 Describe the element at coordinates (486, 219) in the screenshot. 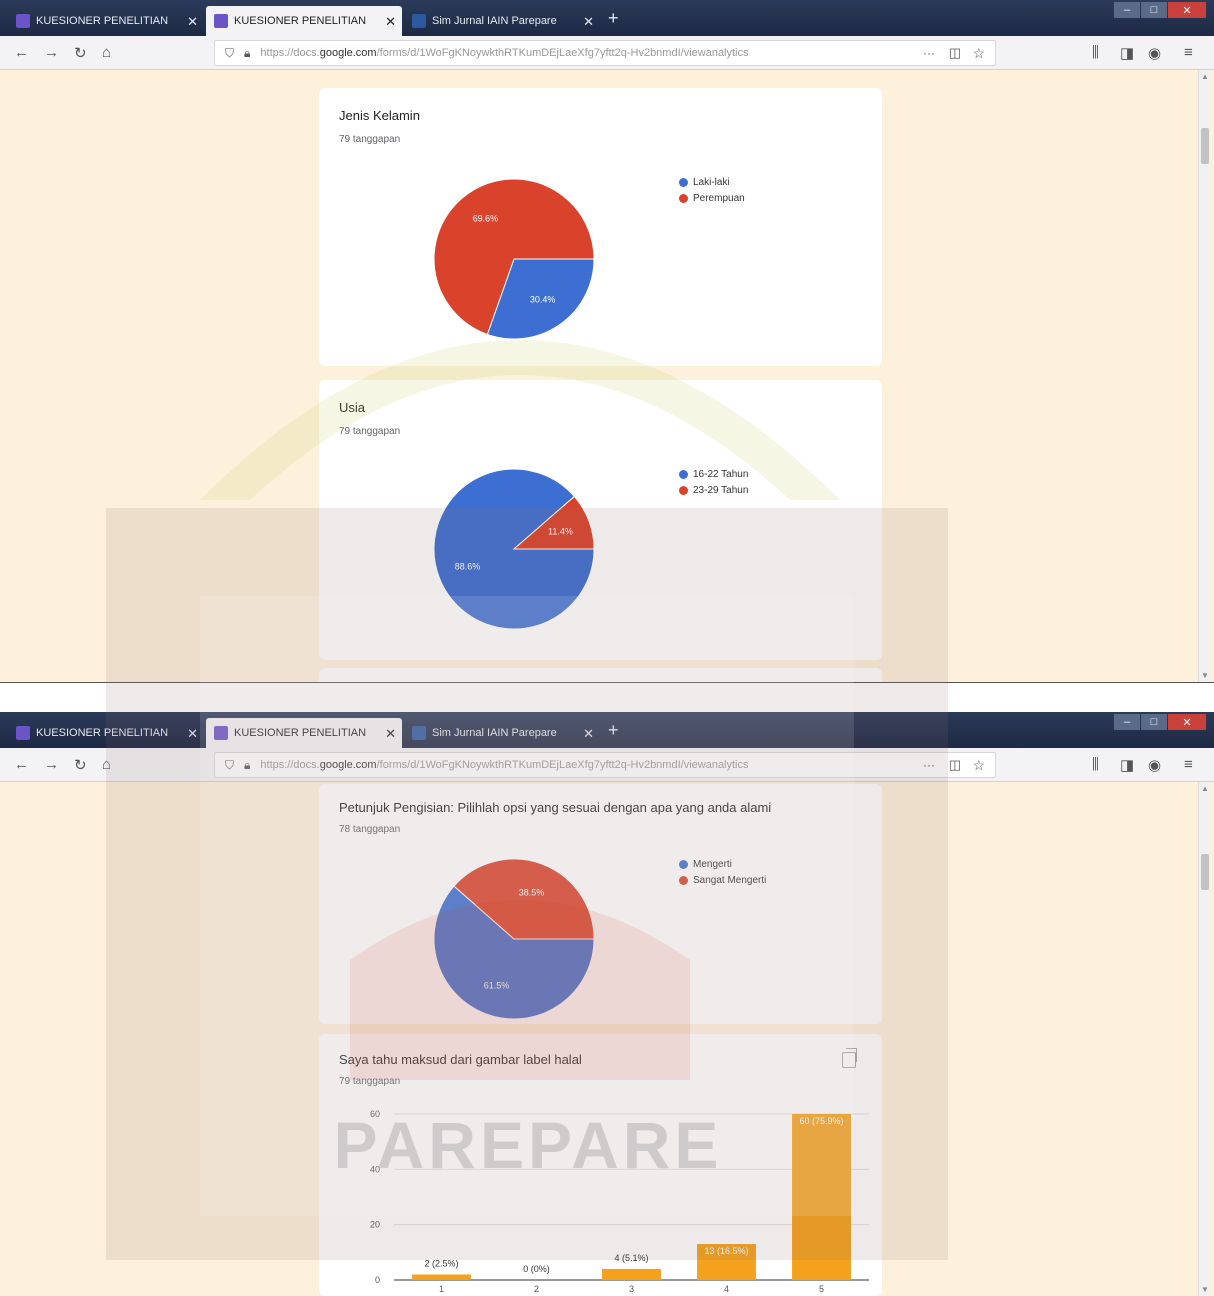

I see `pie-slice-label: 69.6%` at that location.